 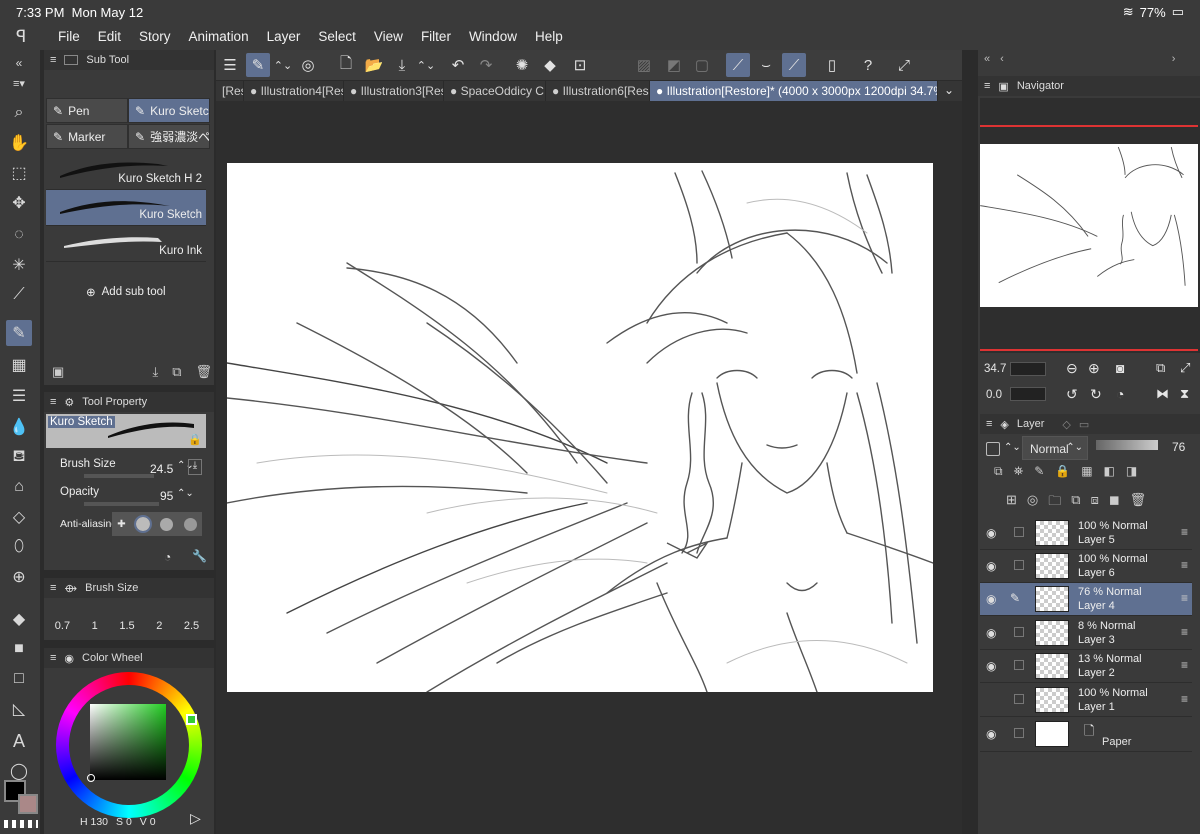 What do you see at coordinates (58, 372) in the screenshot?
I see `settings-icon: ▣` at bounding box center [58, 372].